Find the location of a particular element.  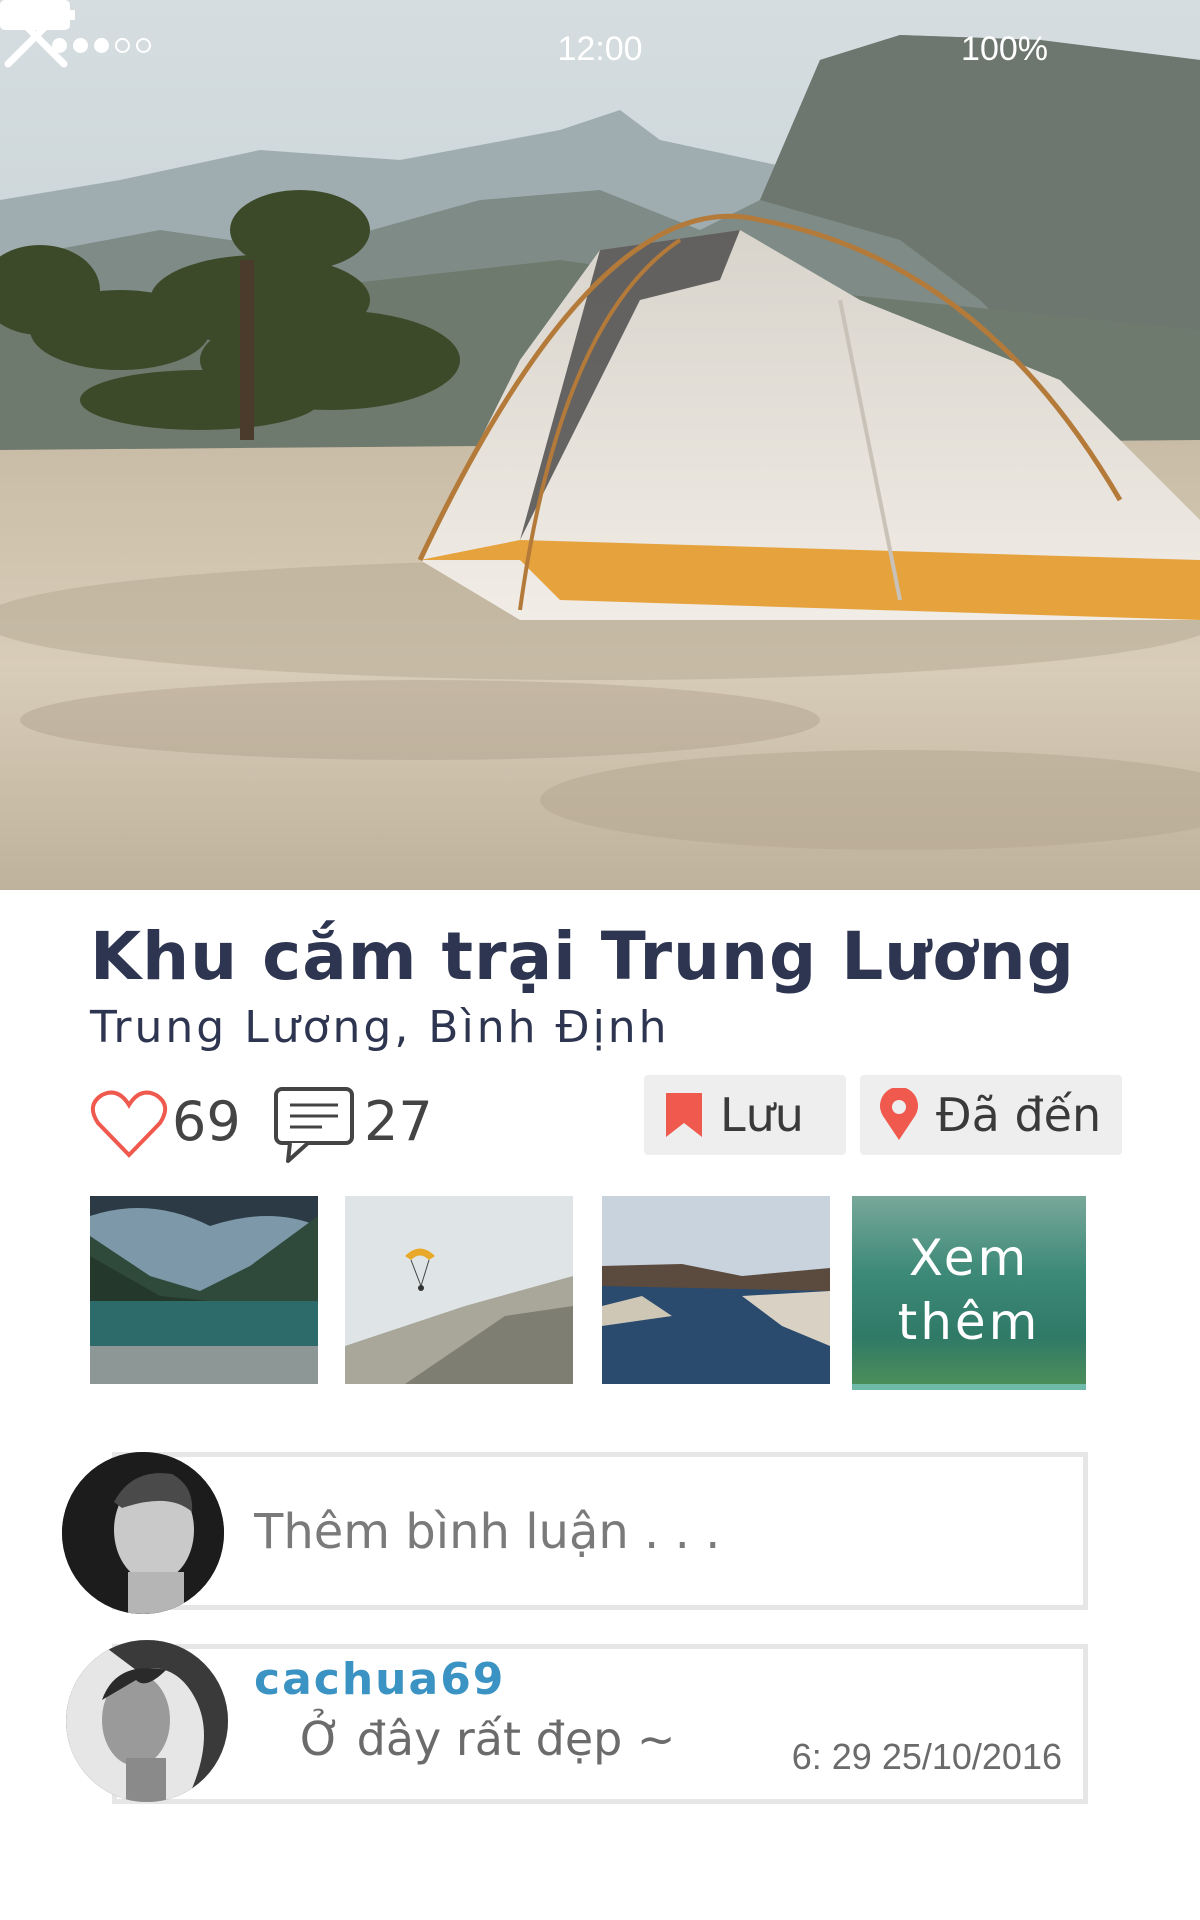

see-more-line2: thêm is located at coordinates (969, 1322).